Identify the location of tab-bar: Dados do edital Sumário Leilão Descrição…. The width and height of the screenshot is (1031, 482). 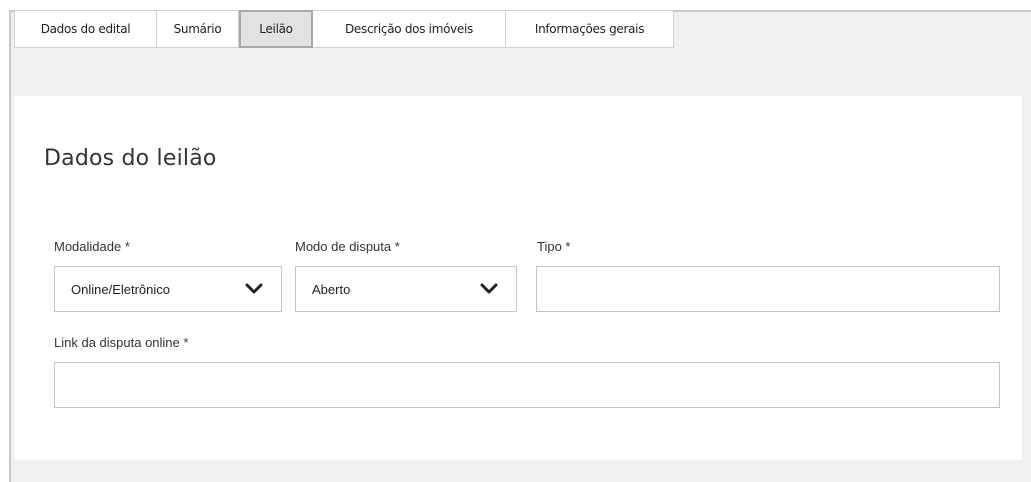
(344, 29).